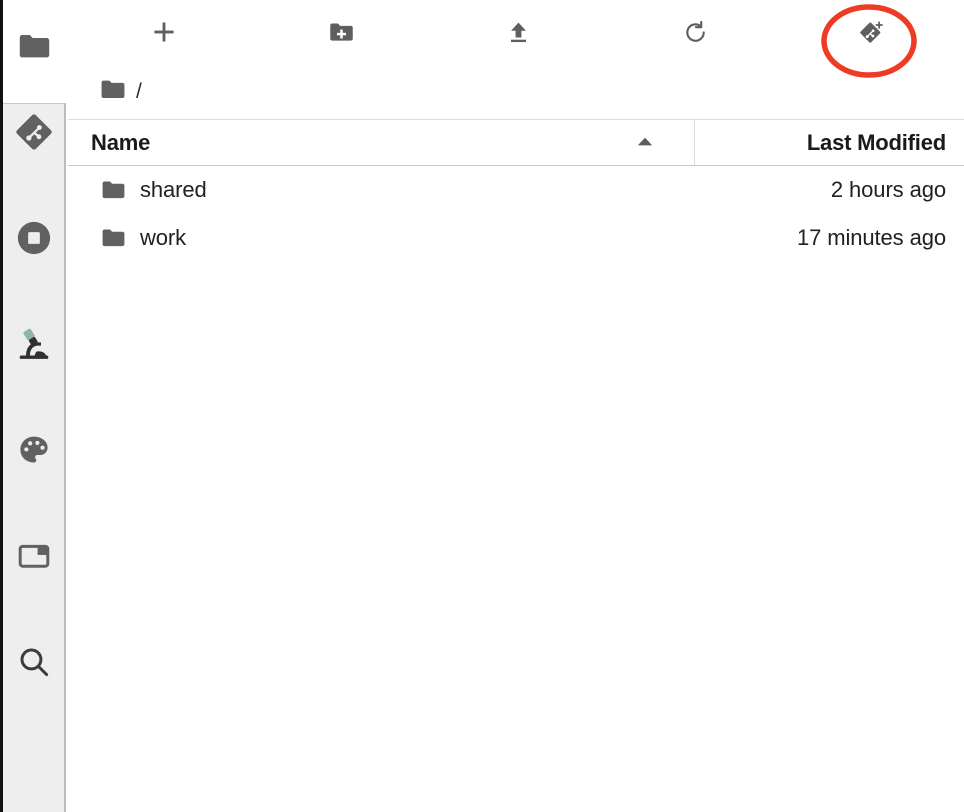  I want to click on sidebar-item-search, so click(33, 662).